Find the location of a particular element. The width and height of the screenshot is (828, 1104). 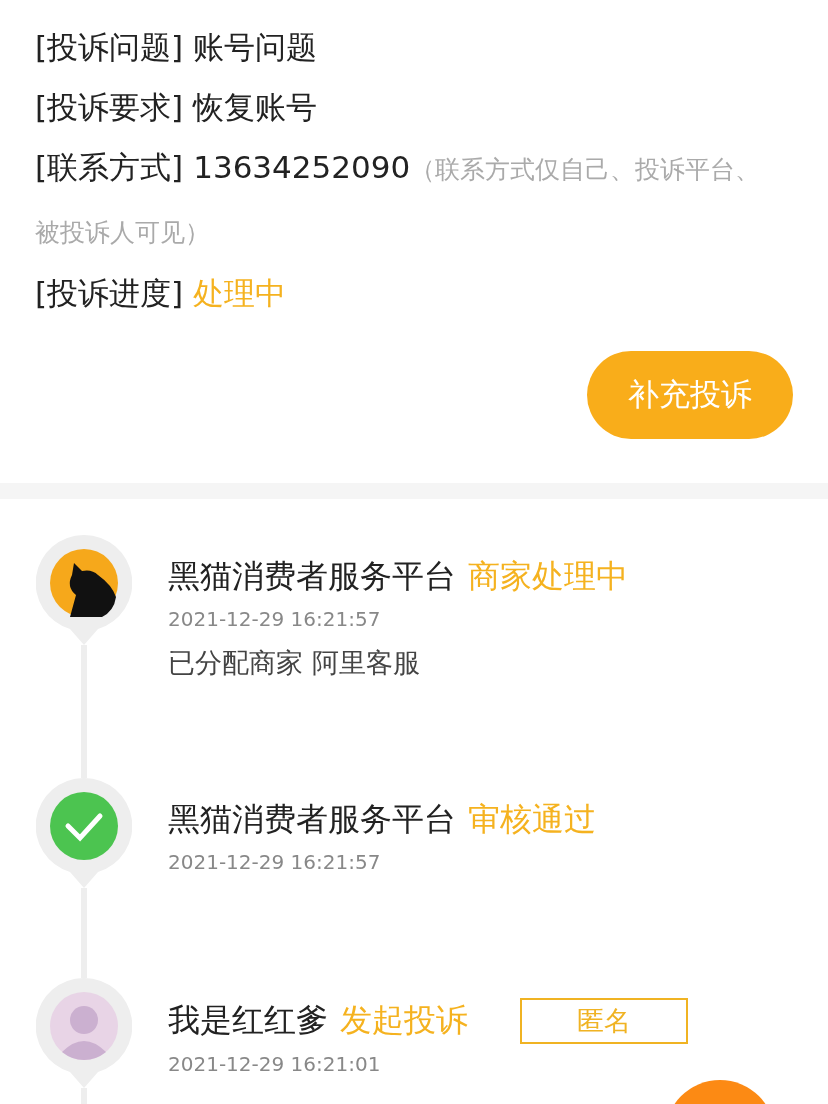

contact-text: [联系方式] 13634252090（联系方式仅自己、投诉平台、被投诉人可见） is located at coordinates (398, 198).